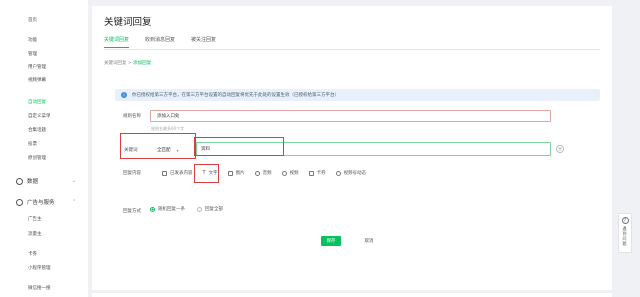 This screenshot has width=640, height=297. Describe the element at coordinates (174, 150) in the screenshot. I see `keyword-match-select: 全匹配 ▾` at that location.